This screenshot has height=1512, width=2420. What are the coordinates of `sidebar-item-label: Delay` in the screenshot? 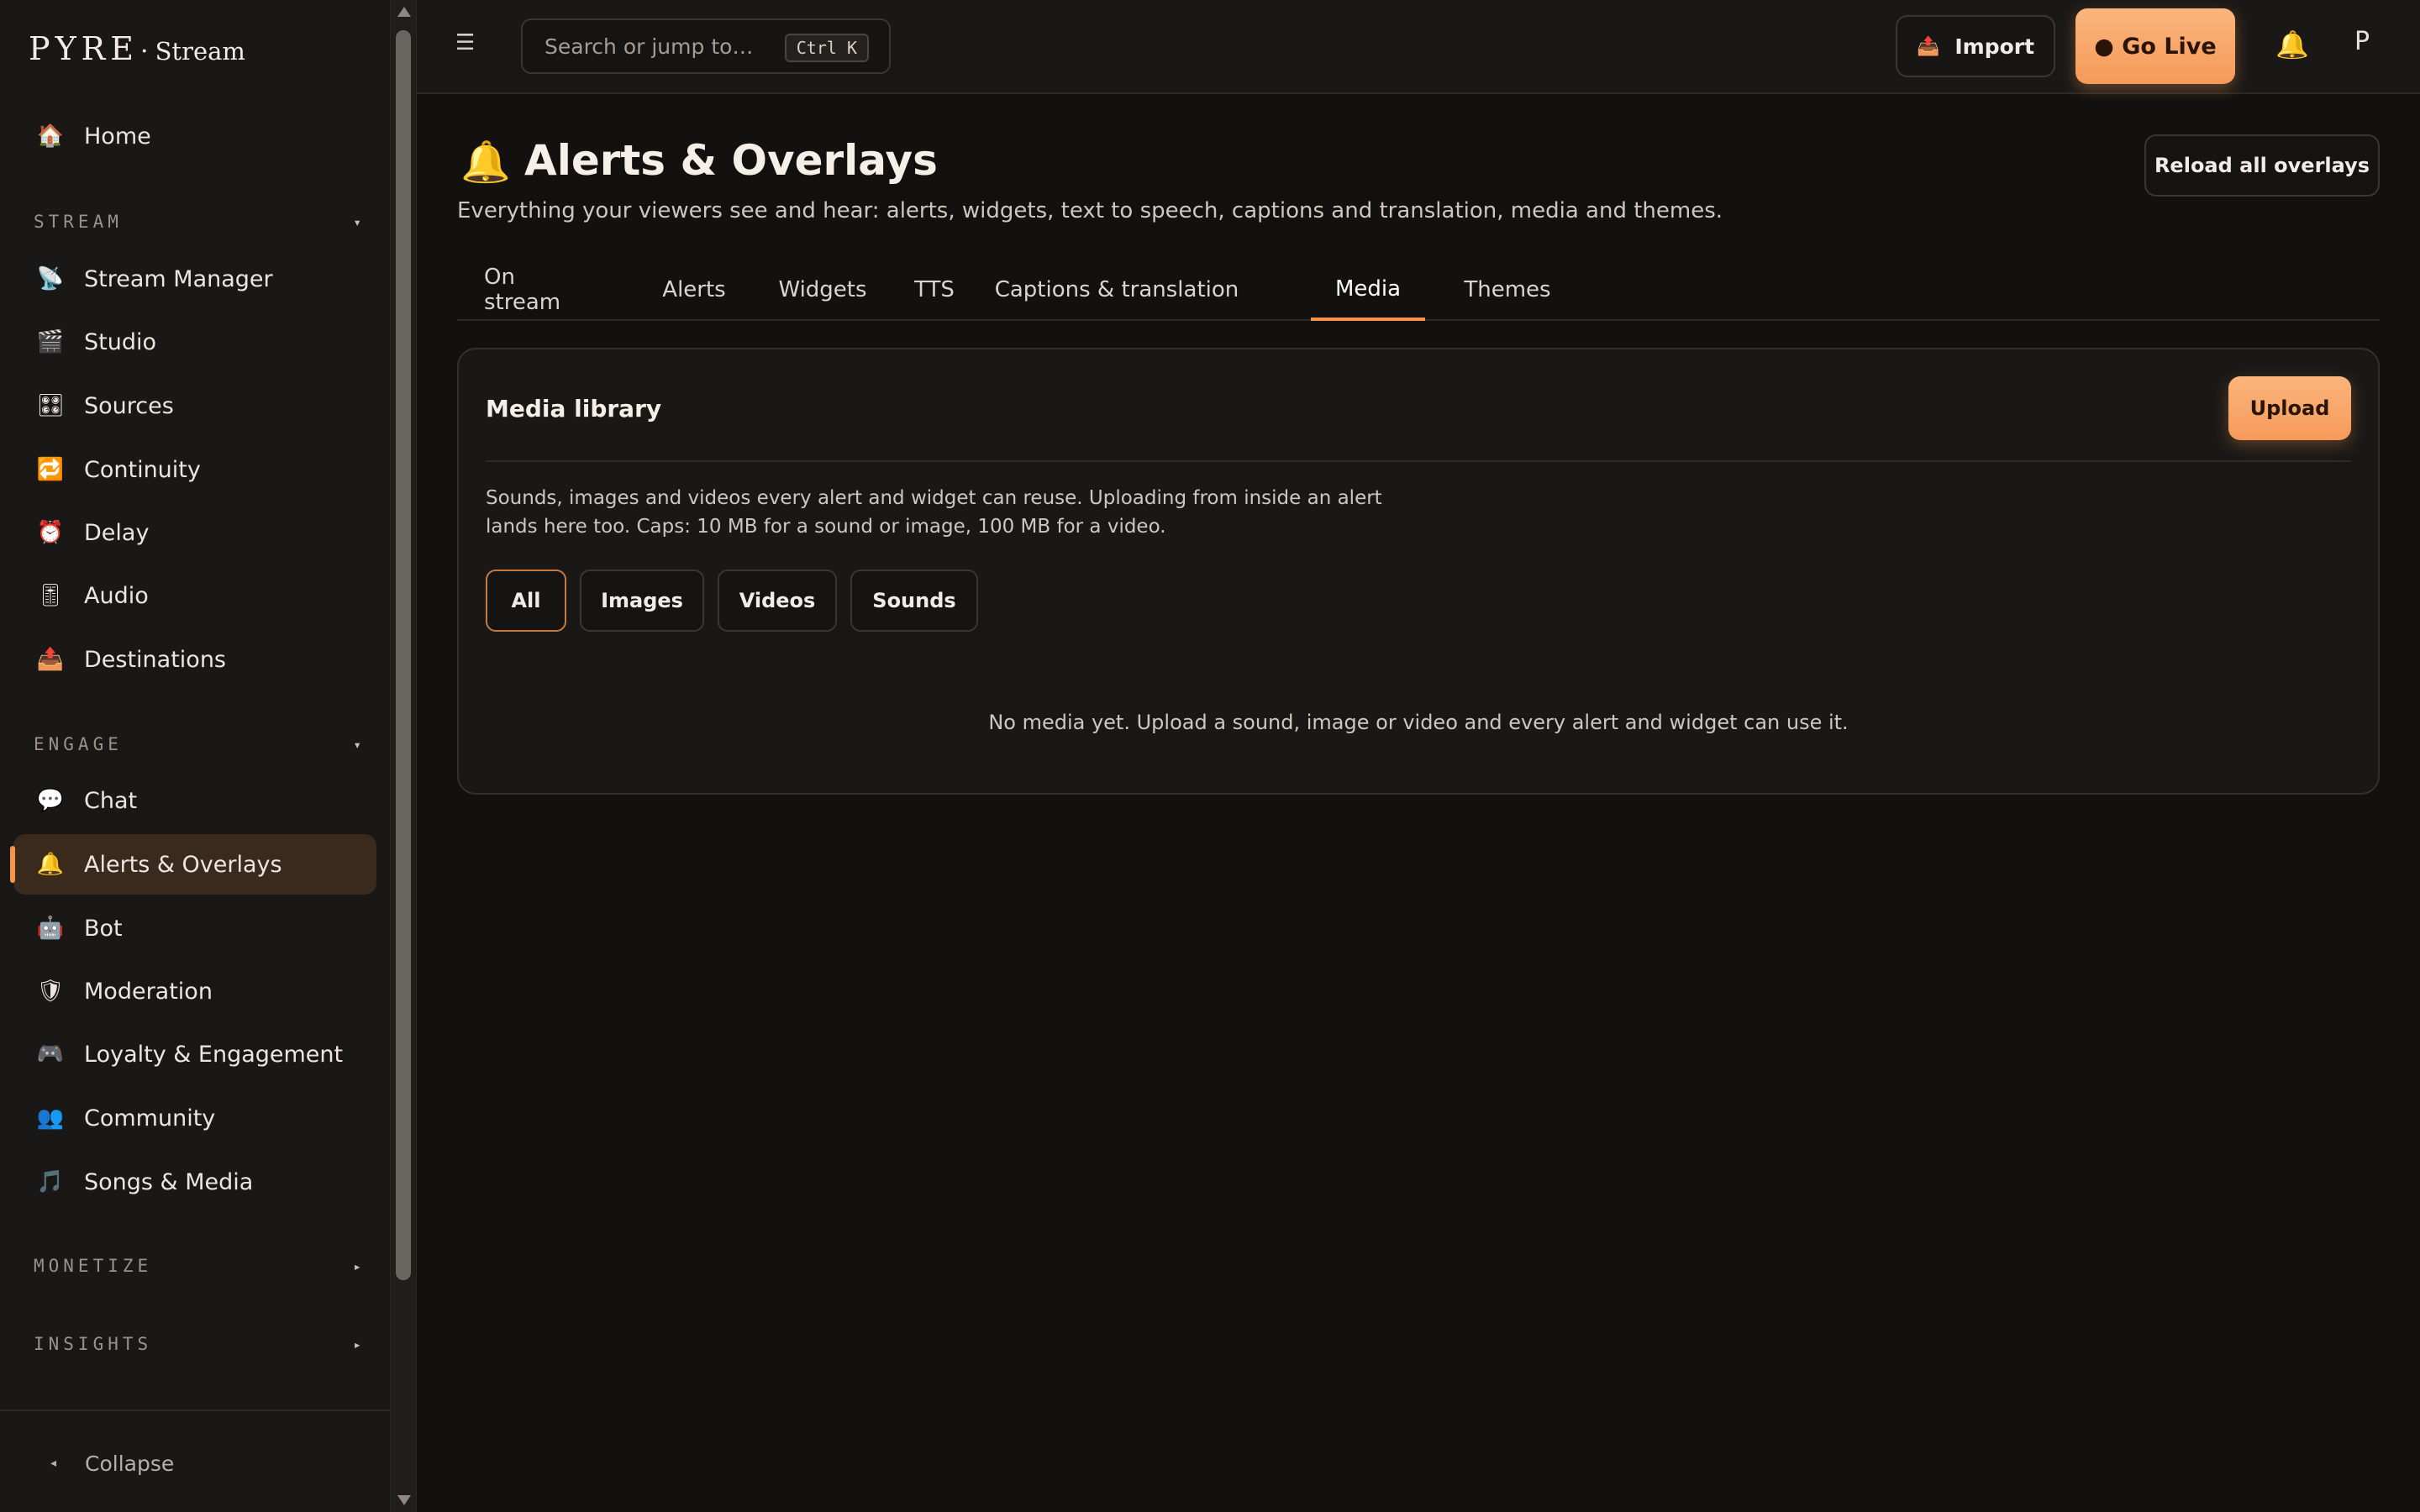 It's located at (117, 532).